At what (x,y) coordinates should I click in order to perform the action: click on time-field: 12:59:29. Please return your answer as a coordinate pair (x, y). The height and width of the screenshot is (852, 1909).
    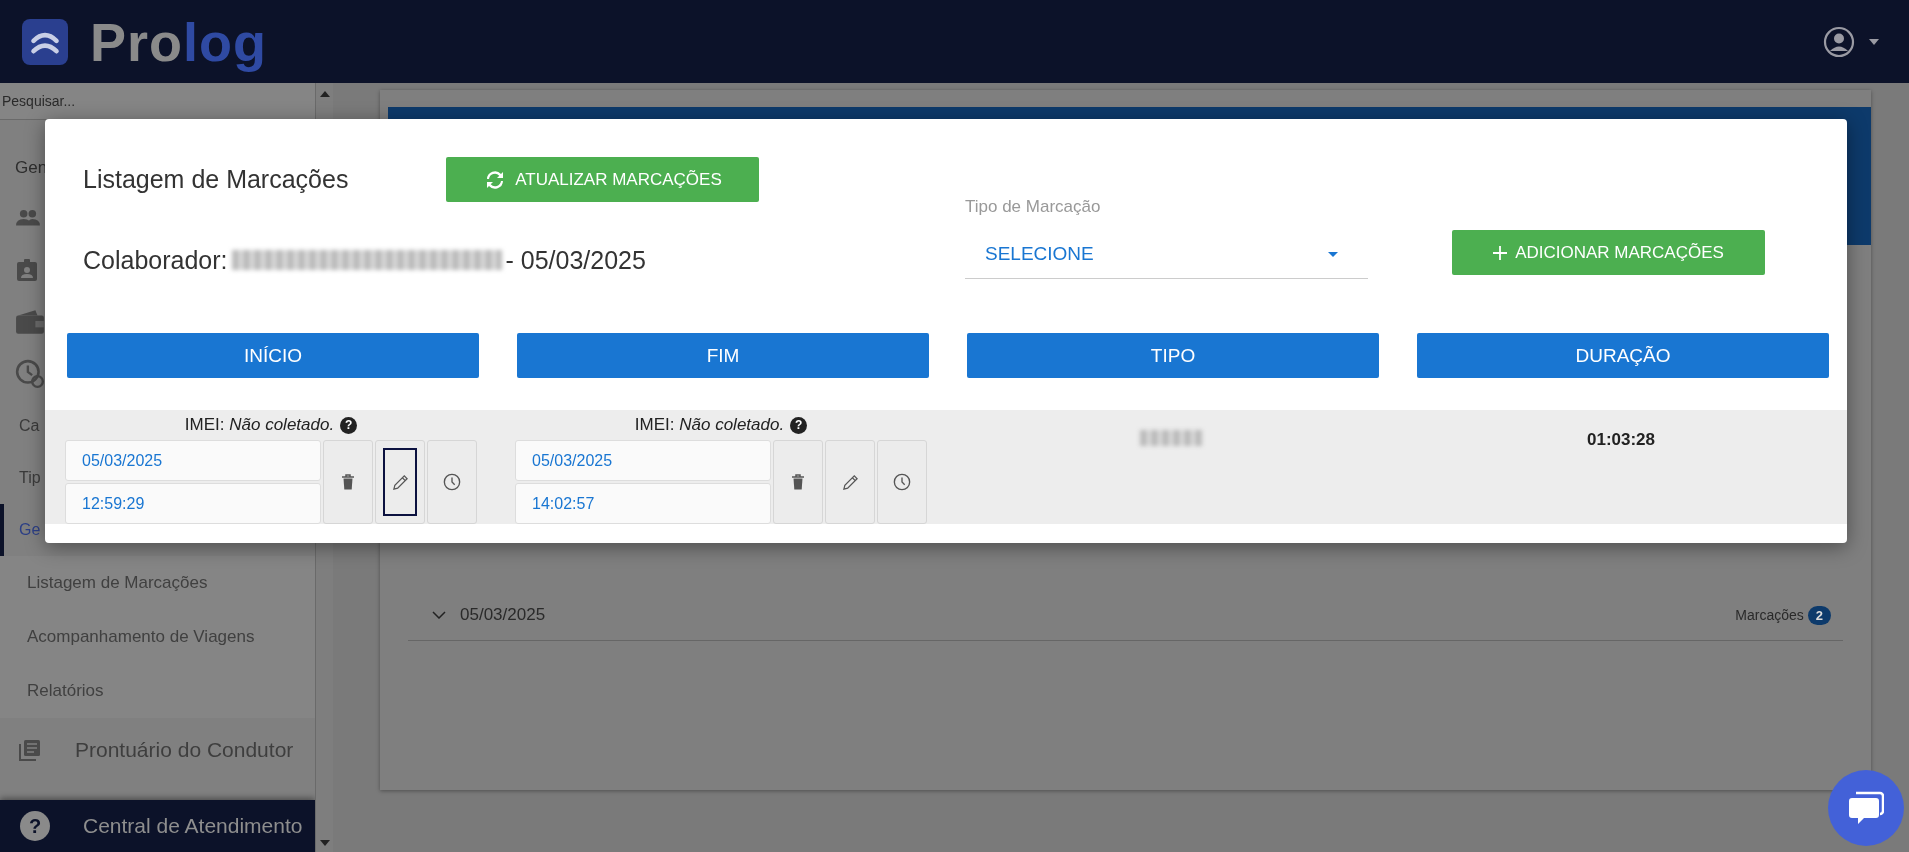
    Looking at the image, I should click on (193, 503).